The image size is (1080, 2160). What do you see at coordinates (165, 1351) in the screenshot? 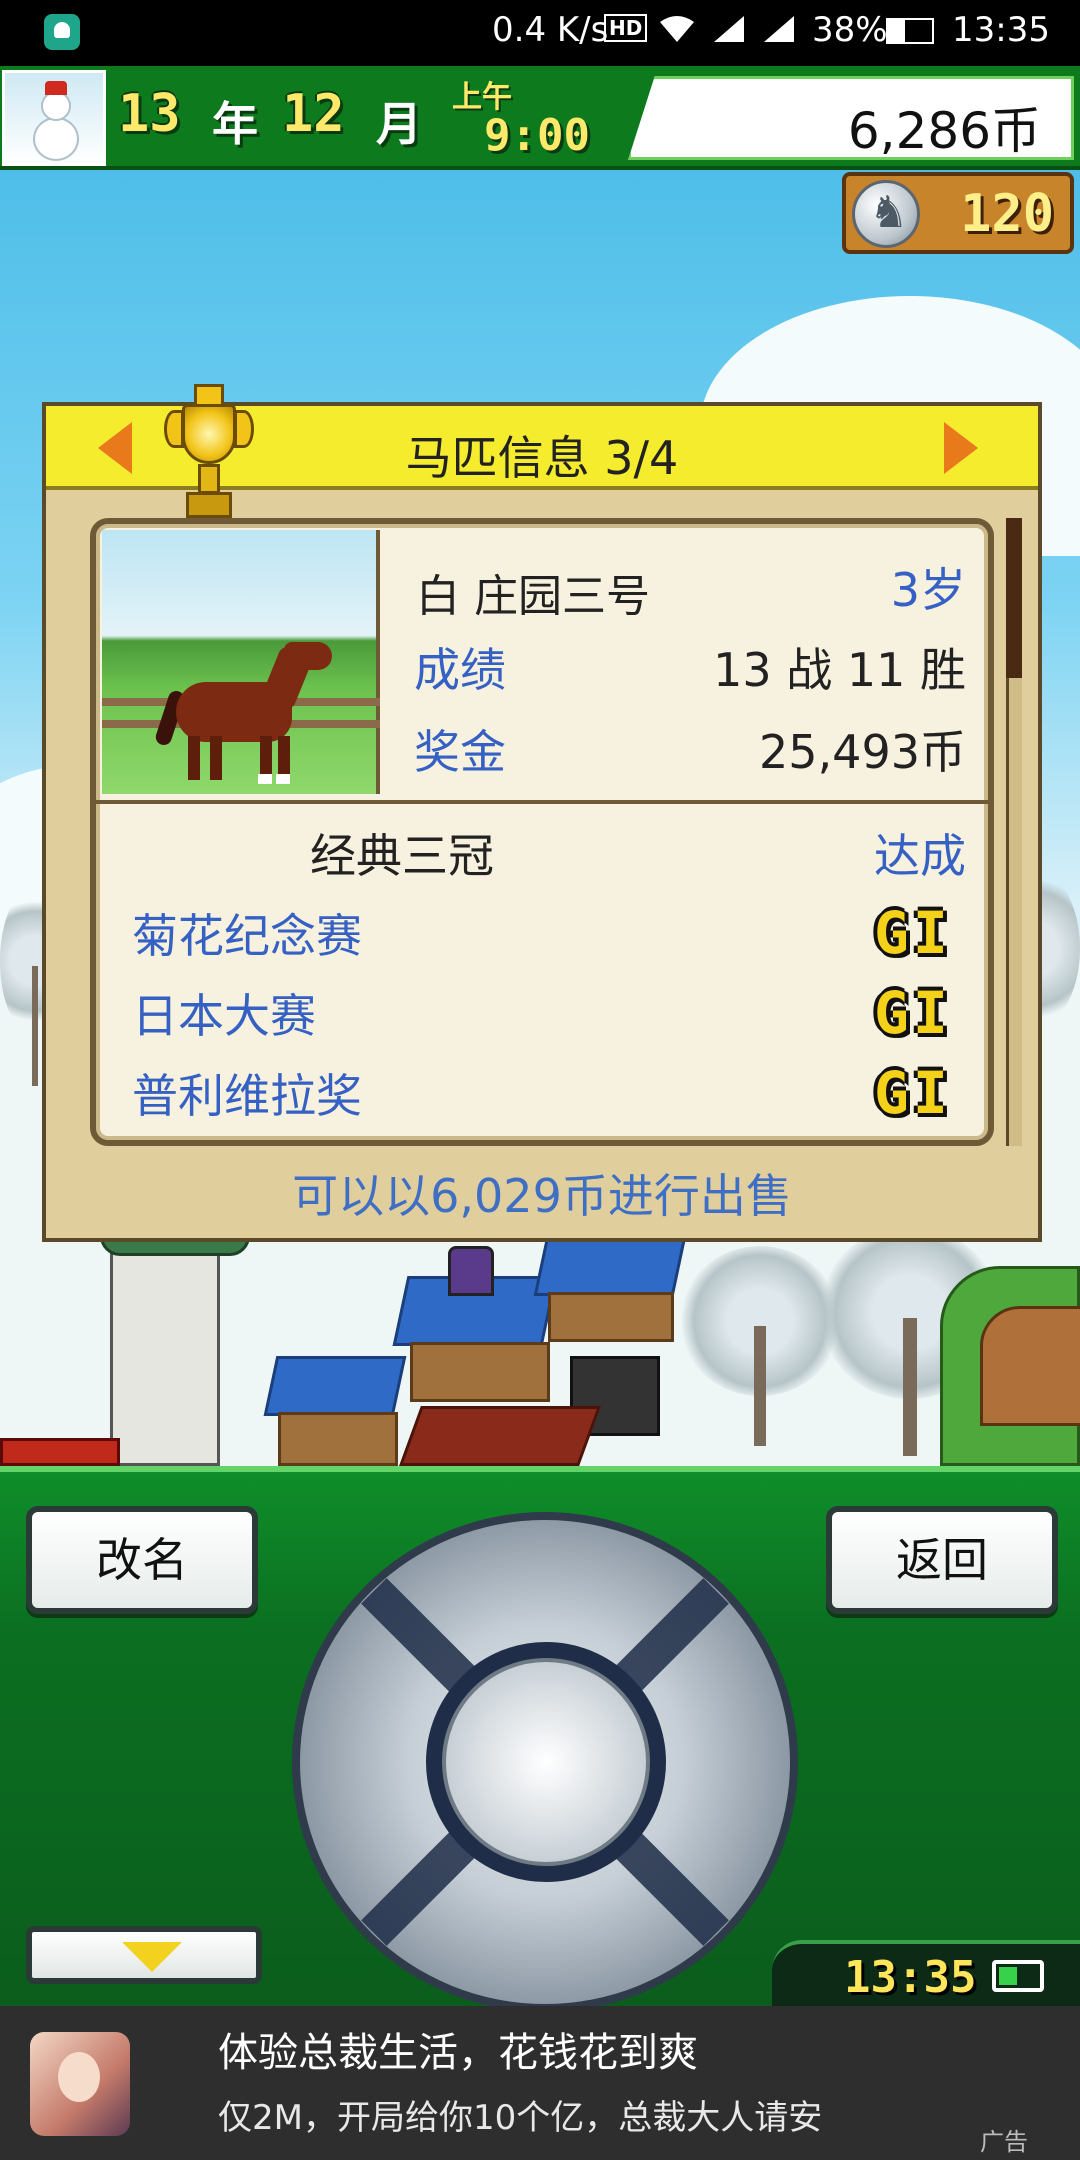
I see `observation-tower` at bounding box center [165, 1351].